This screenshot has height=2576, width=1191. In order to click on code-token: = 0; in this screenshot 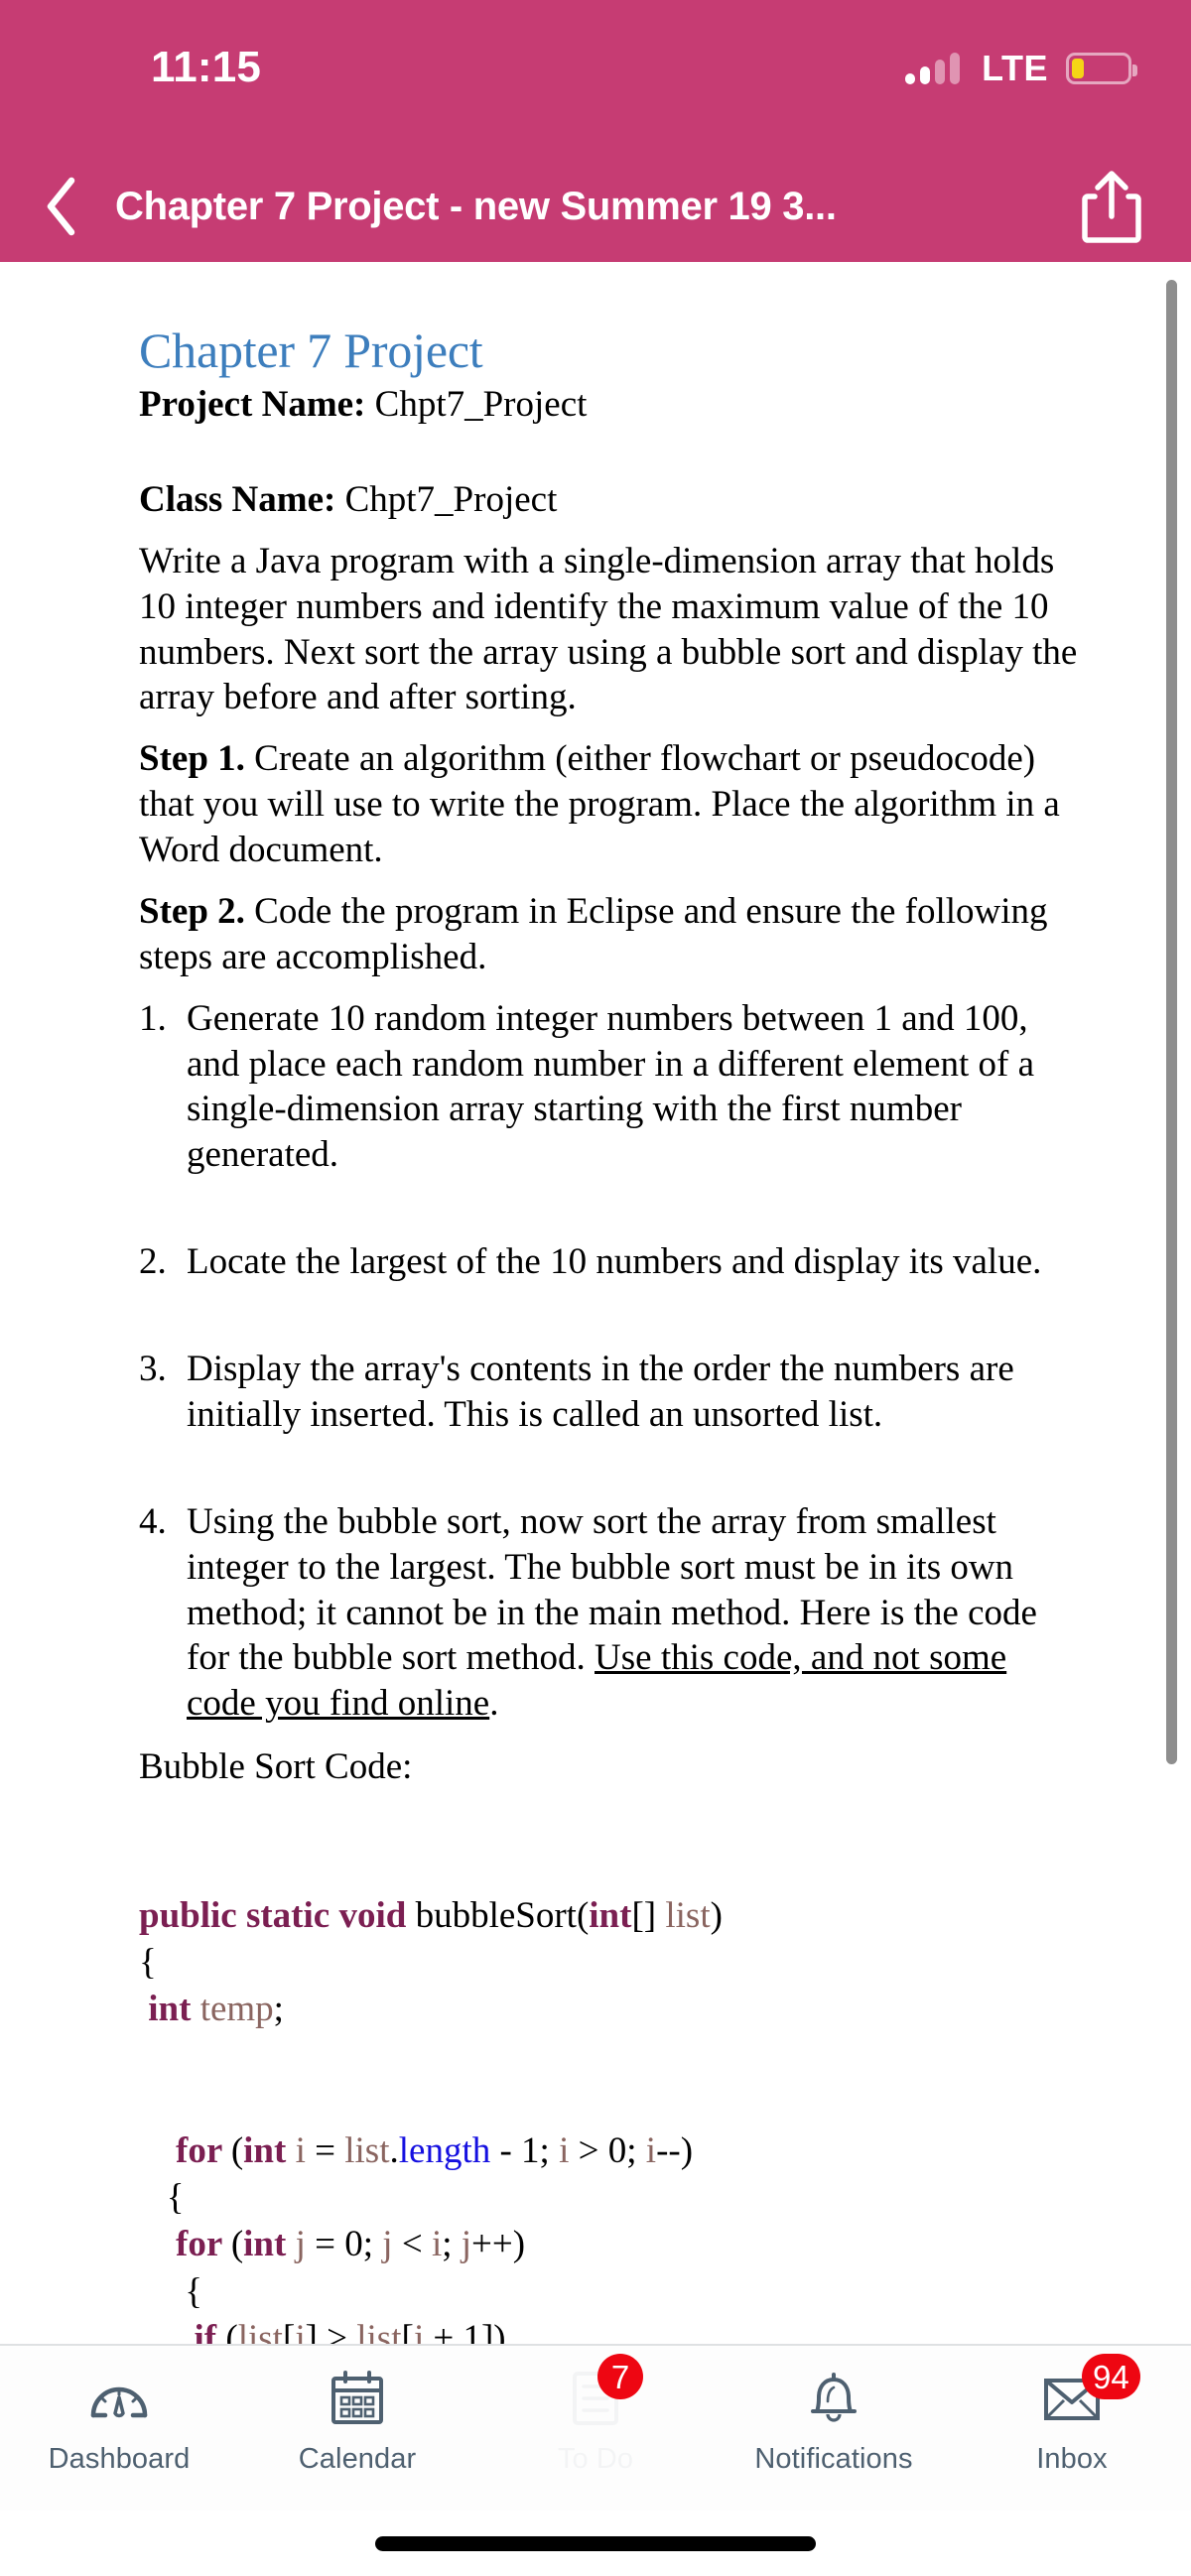, I will do `click(344, 2245)`.